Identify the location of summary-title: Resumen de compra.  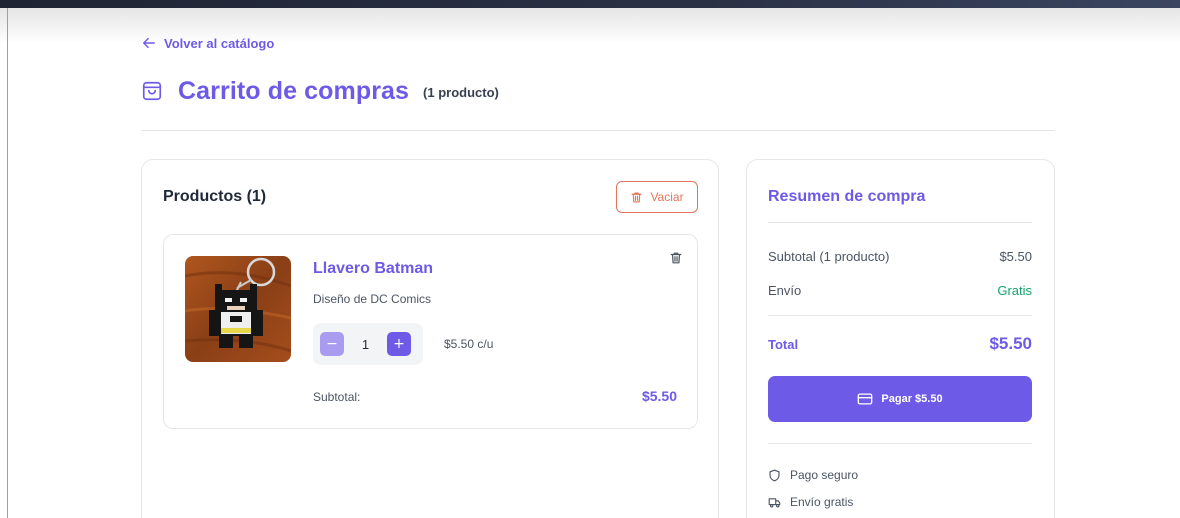
(847, 196).